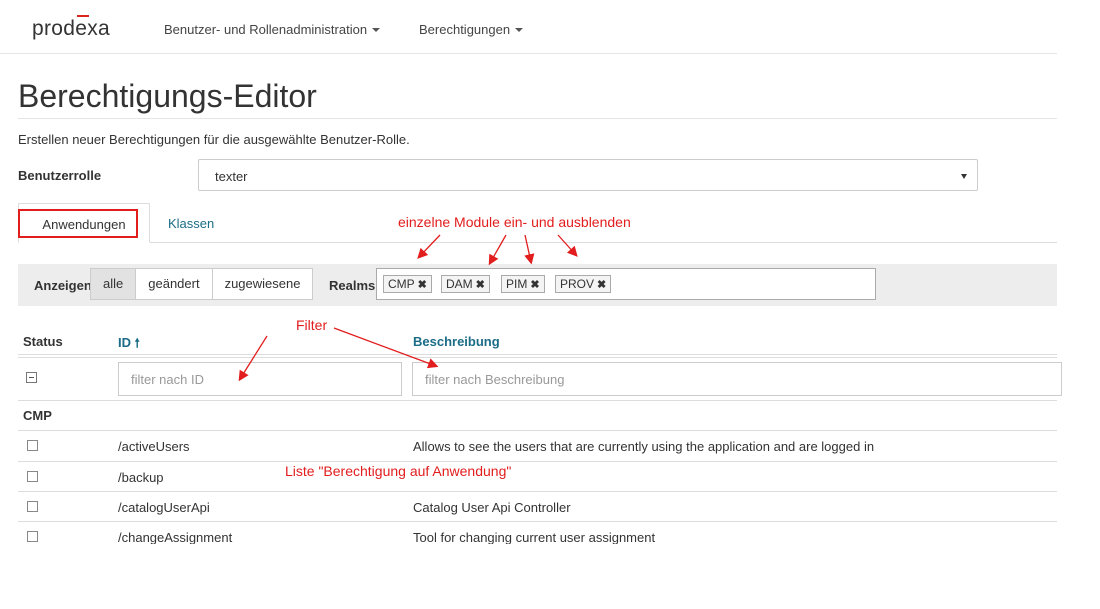  I want to click on row-id: /activeUsers, so click(154, 446).